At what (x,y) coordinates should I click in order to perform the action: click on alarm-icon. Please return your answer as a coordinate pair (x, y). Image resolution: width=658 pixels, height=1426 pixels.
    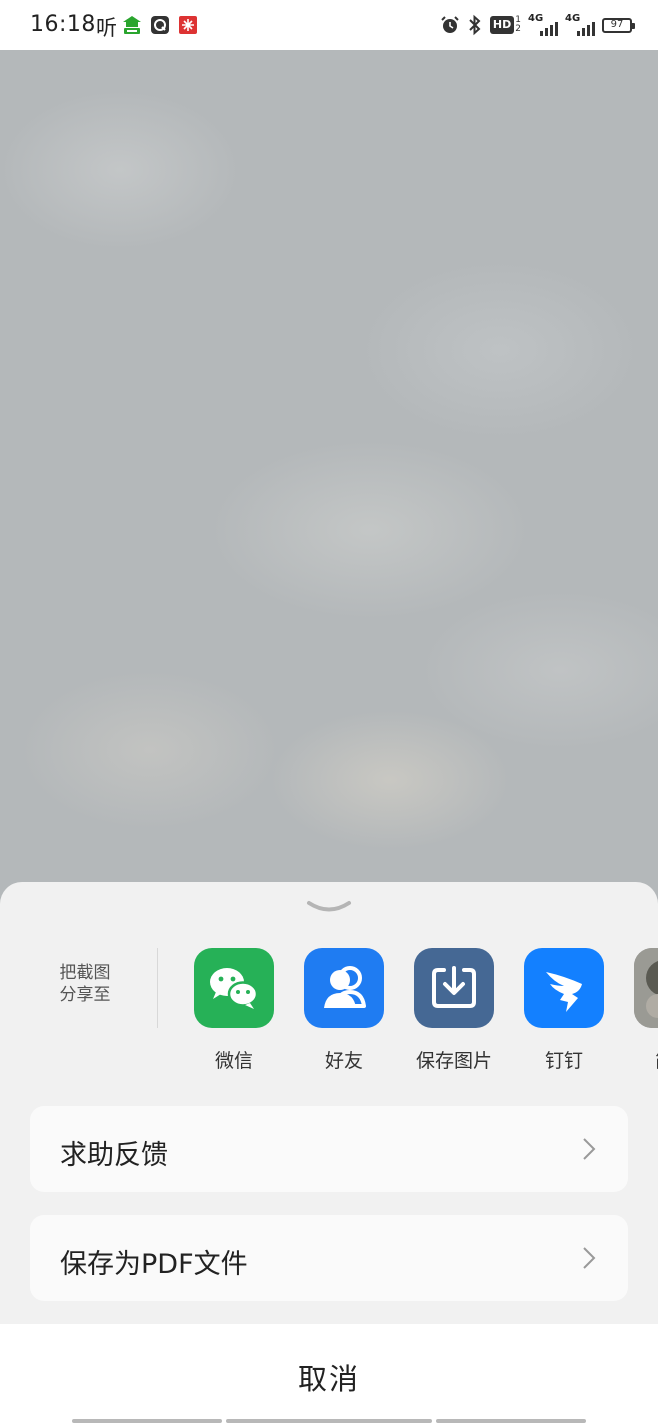
    Looking at the image, I should click on (450, 24).